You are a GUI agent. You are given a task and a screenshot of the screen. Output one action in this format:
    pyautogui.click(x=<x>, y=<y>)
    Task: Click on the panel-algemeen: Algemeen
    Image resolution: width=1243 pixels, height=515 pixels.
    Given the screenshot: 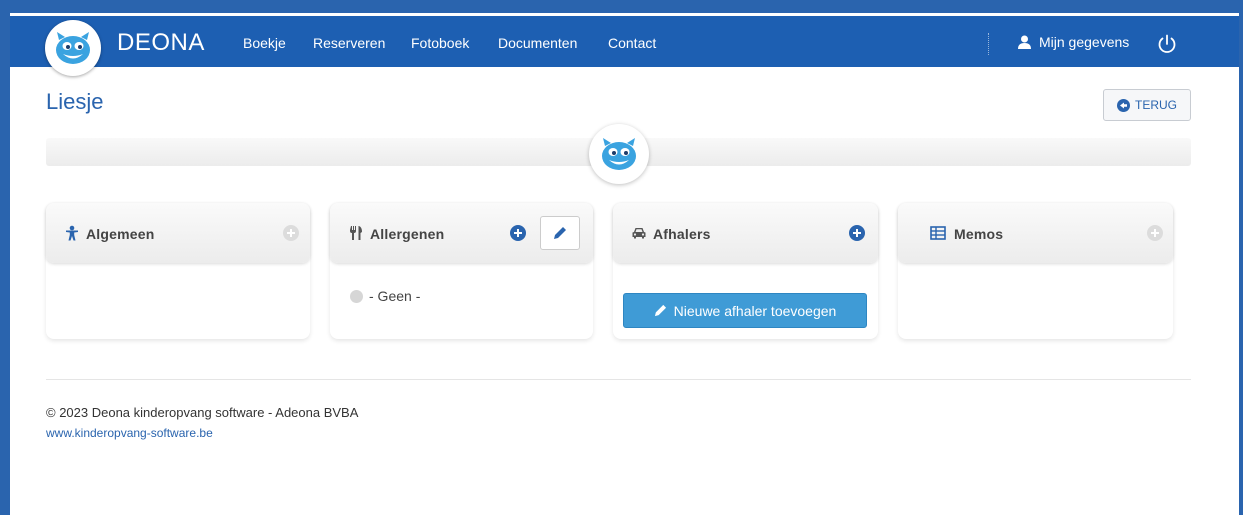 What is the action you would take?
    pyautogui.click(x=178, y=271)
    